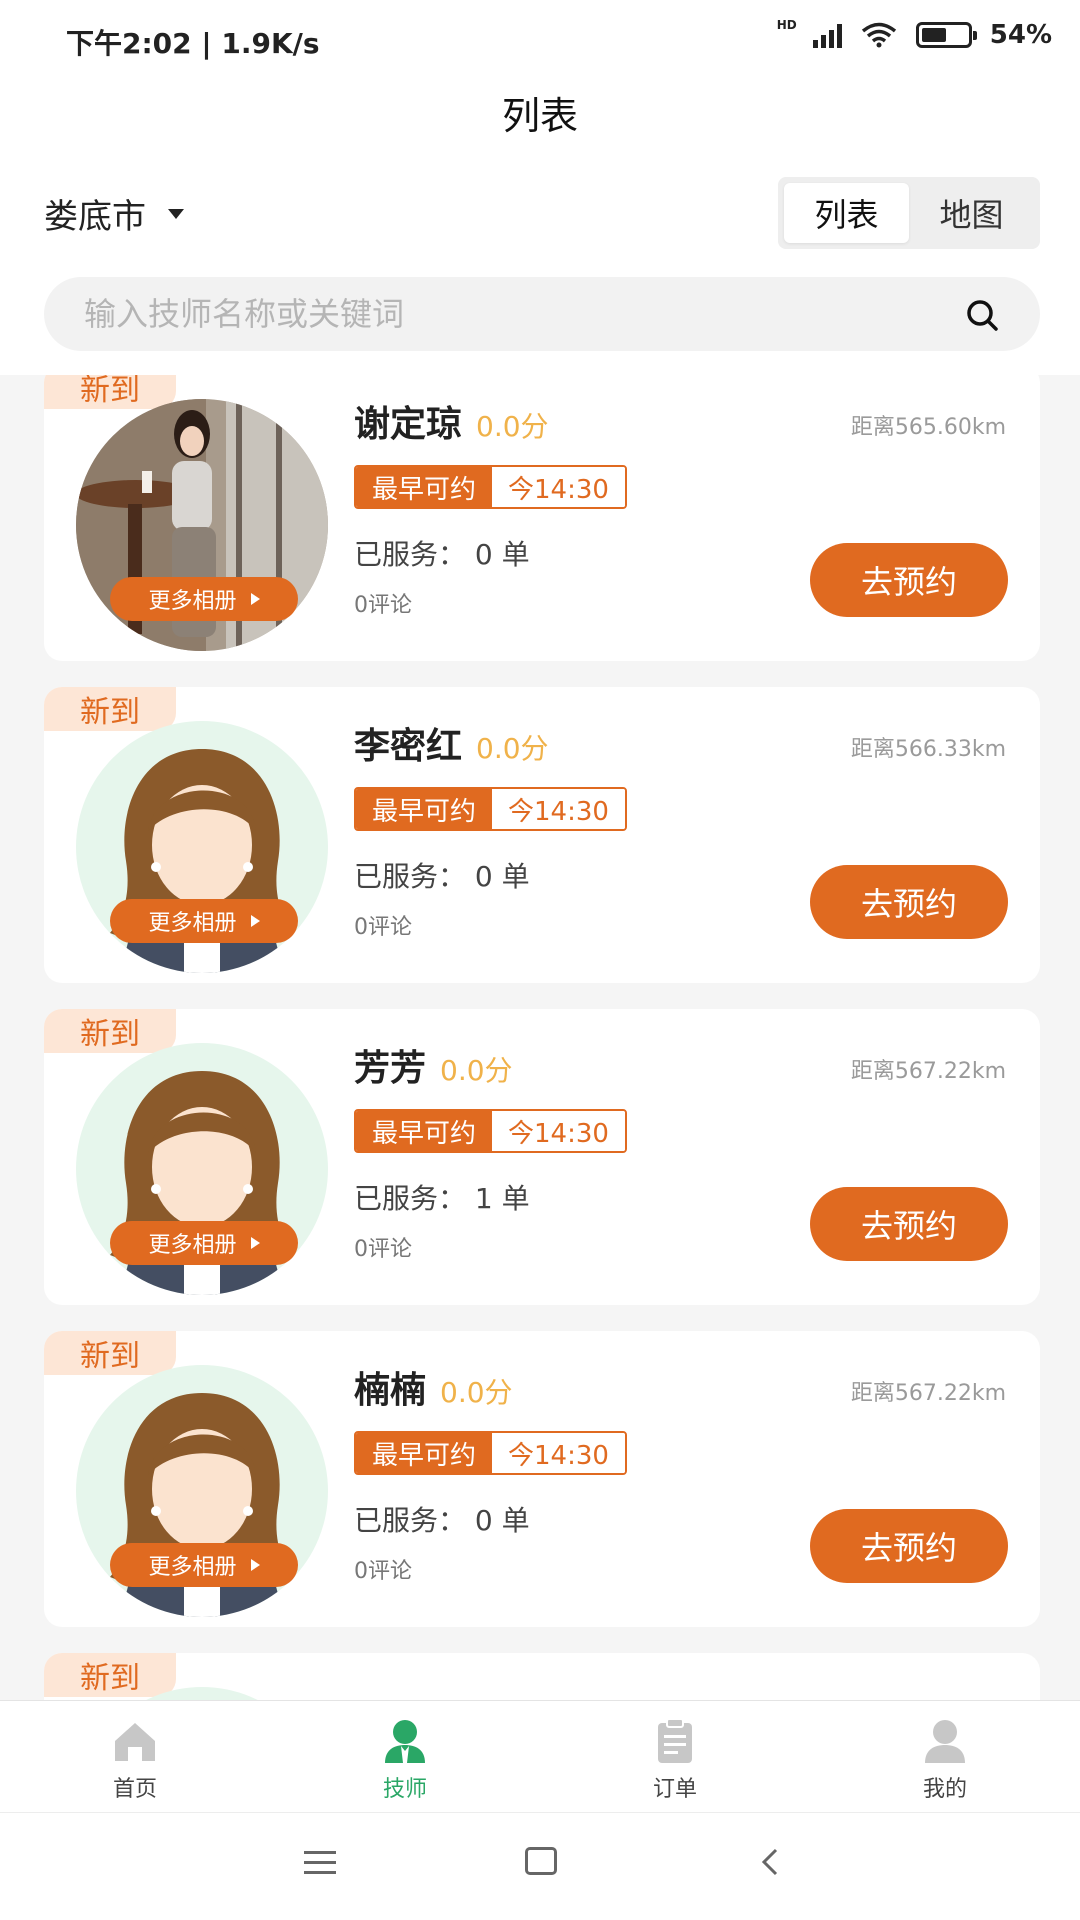  I want to click on technician-icon, so click(405, 1741).